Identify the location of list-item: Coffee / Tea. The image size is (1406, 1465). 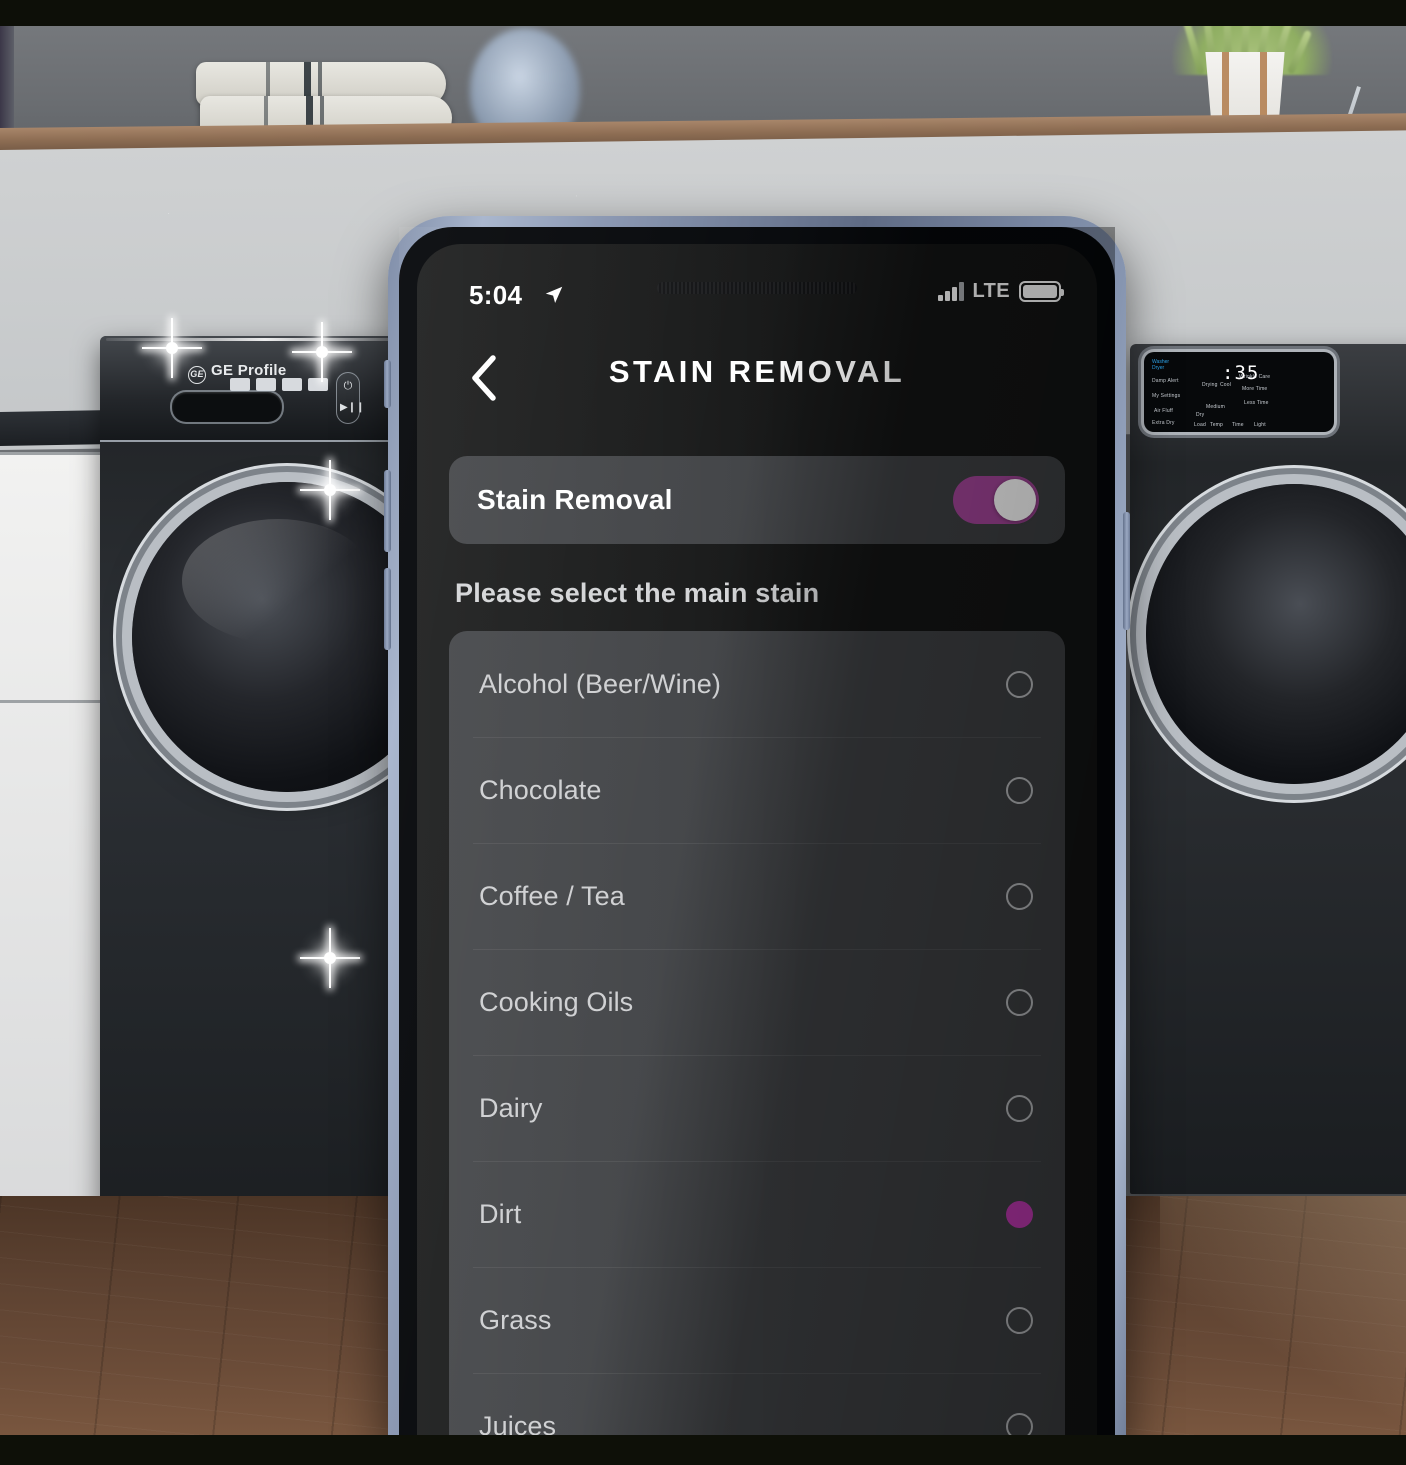
(757, 896).